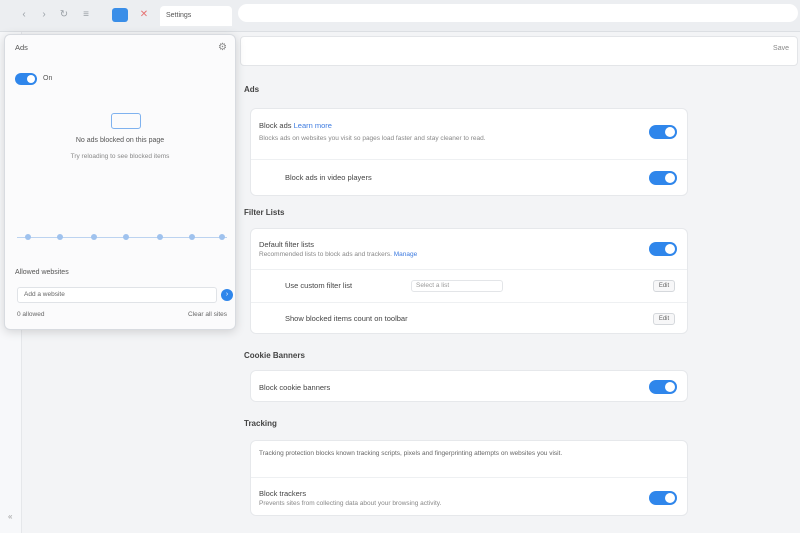 This screenshot has height=533, width=800. I want to click on chart-axis, so click(122, 237).